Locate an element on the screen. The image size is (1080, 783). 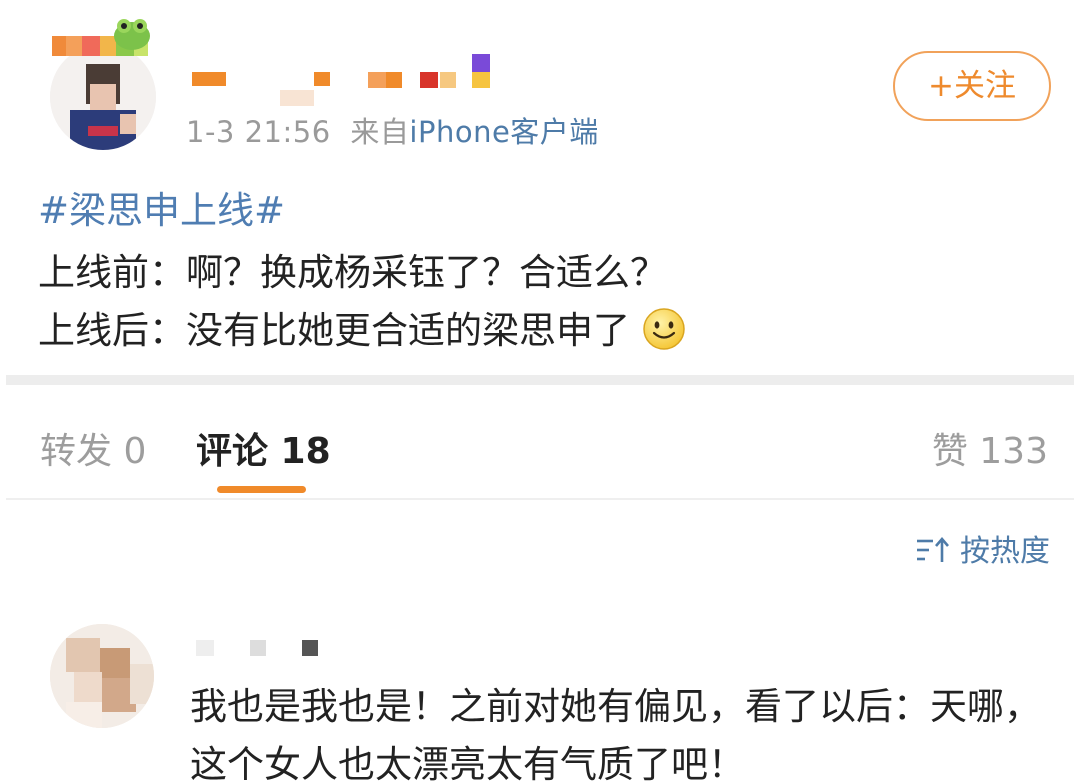
sort-icon is located at coordinates (933, 549).